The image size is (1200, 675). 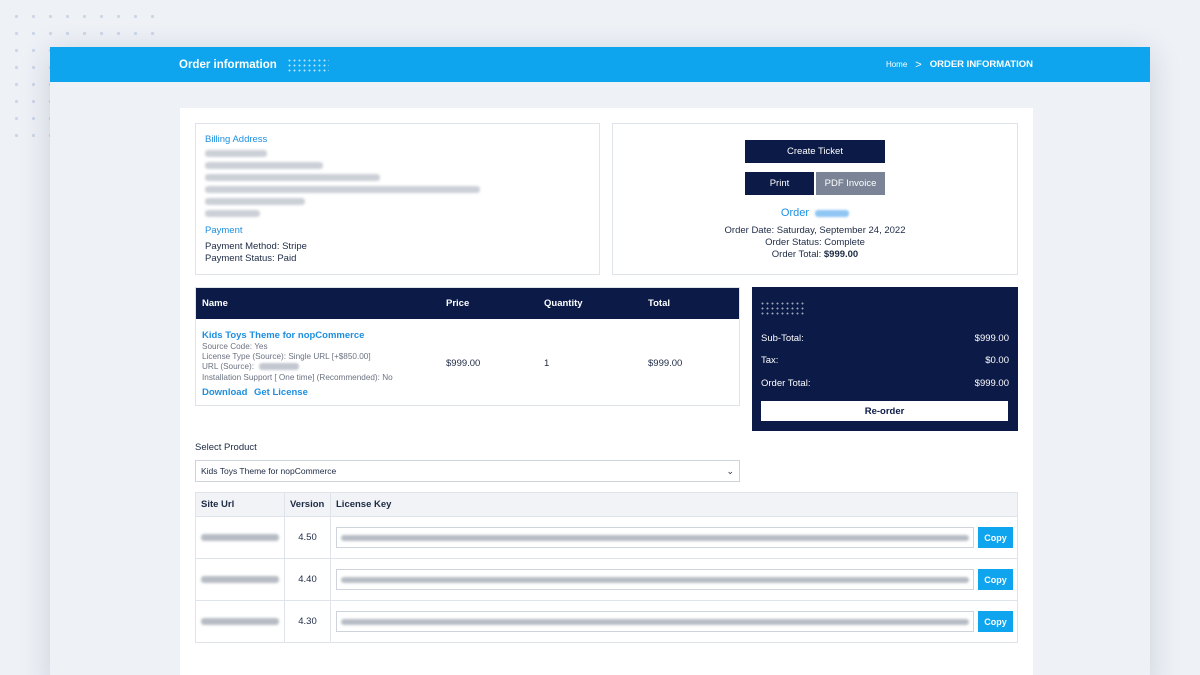 What do you see at coordinates (308, 537) in the screenshot?
I see `license-version: 4.50` at bounding box center [308, 537].